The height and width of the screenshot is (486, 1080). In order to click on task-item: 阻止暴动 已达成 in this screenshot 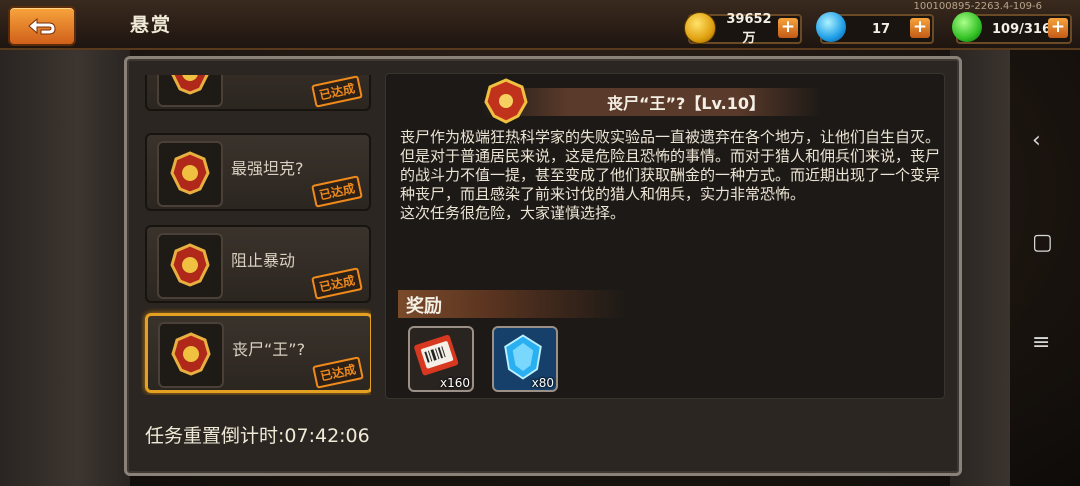, I will do `click(258, 264)`.